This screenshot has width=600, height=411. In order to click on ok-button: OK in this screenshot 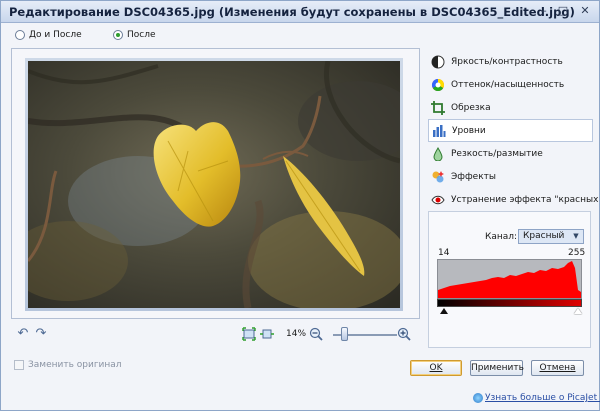, I will do `click(436, 368)`.